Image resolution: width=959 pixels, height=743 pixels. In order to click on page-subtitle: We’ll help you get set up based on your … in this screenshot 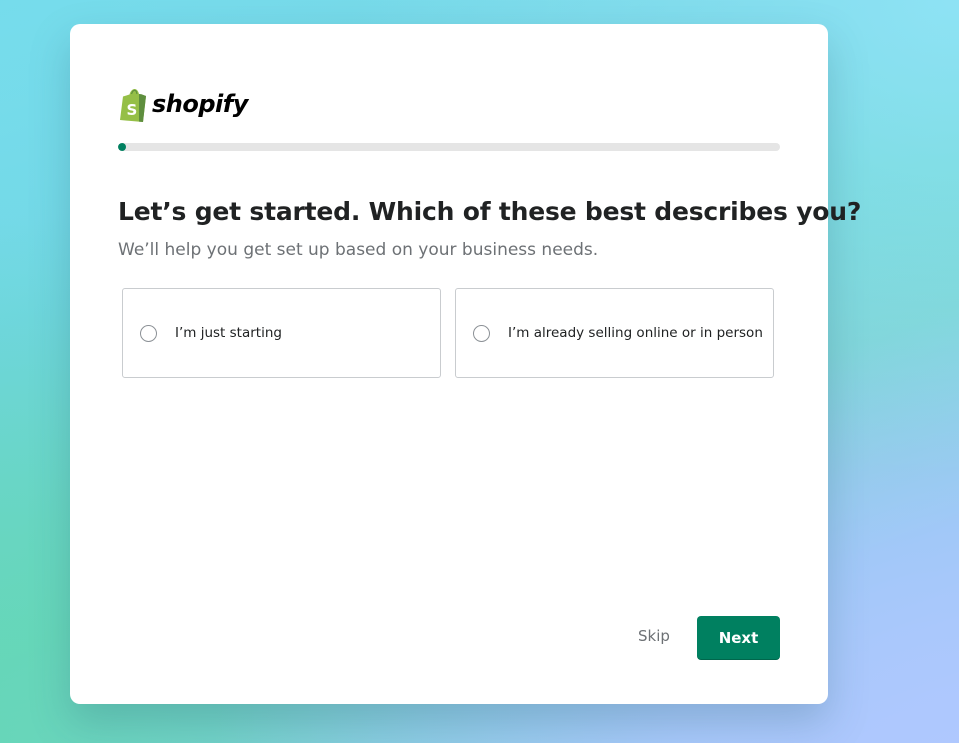, I will do `click(358, 250)`.